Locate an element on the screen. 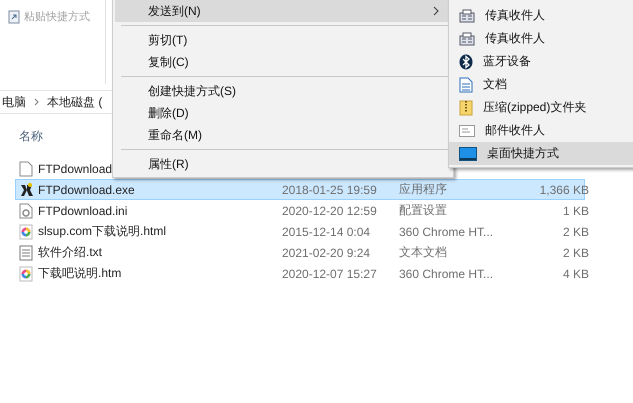 Image resolution: width=633 pixels, height=403 pixels. file-date: 2020-12-07 15:27 is located at coordinates (329, 273).